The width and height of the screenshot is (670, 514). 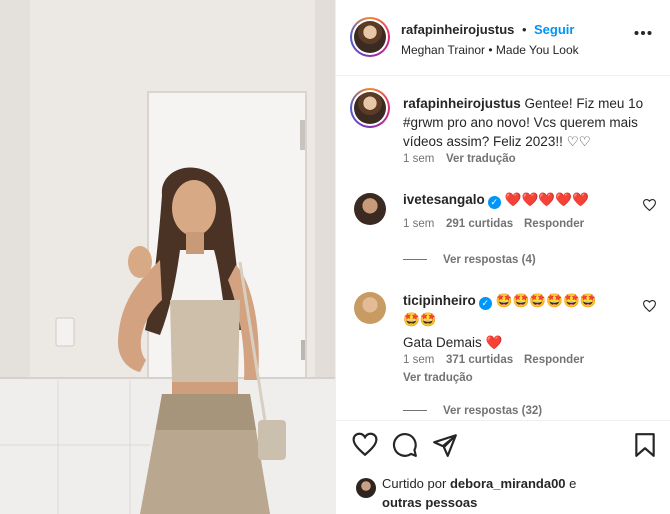 What do you see at coordinates (457, 29) in the screenshot?
I see `author-username: rafapinheirojustus` at bounding box center [457, 29].